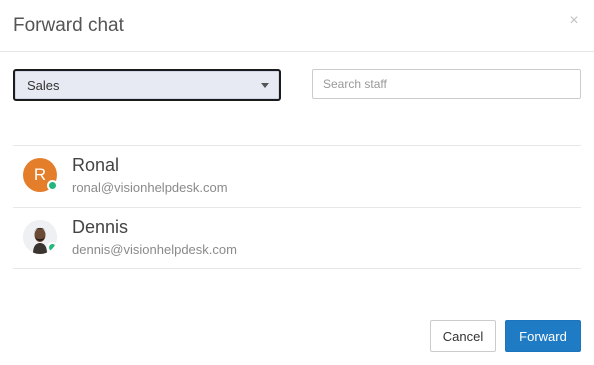 This screenshot has height=365, width=594. I want to click on forward-button: Forward, so click(543, 336).